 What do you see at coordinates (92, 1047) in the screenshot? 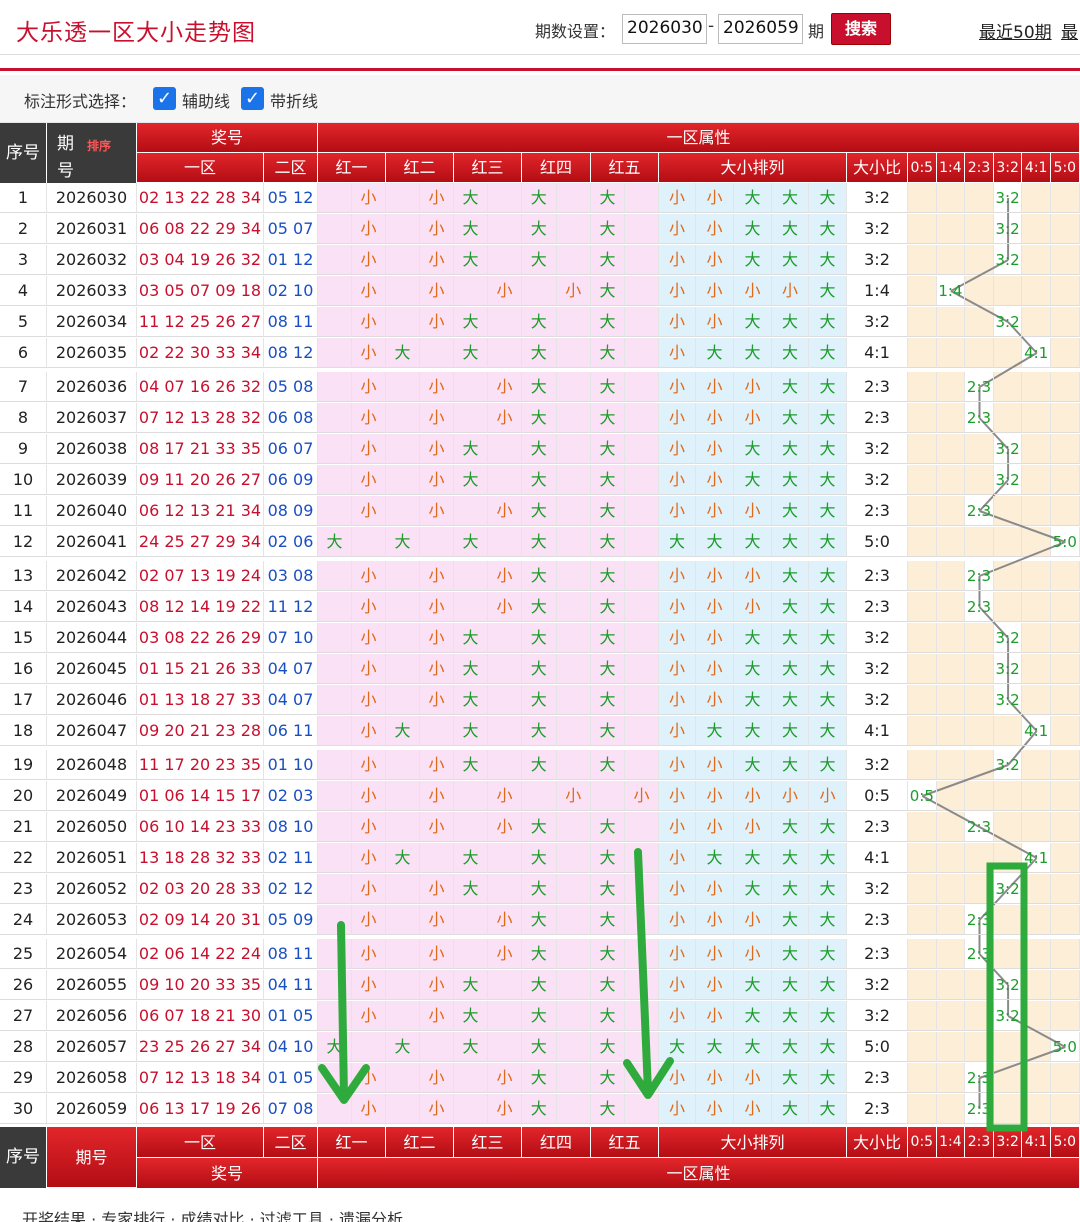
I see `row-period: 2026057` at bounding box center [92, 1047].